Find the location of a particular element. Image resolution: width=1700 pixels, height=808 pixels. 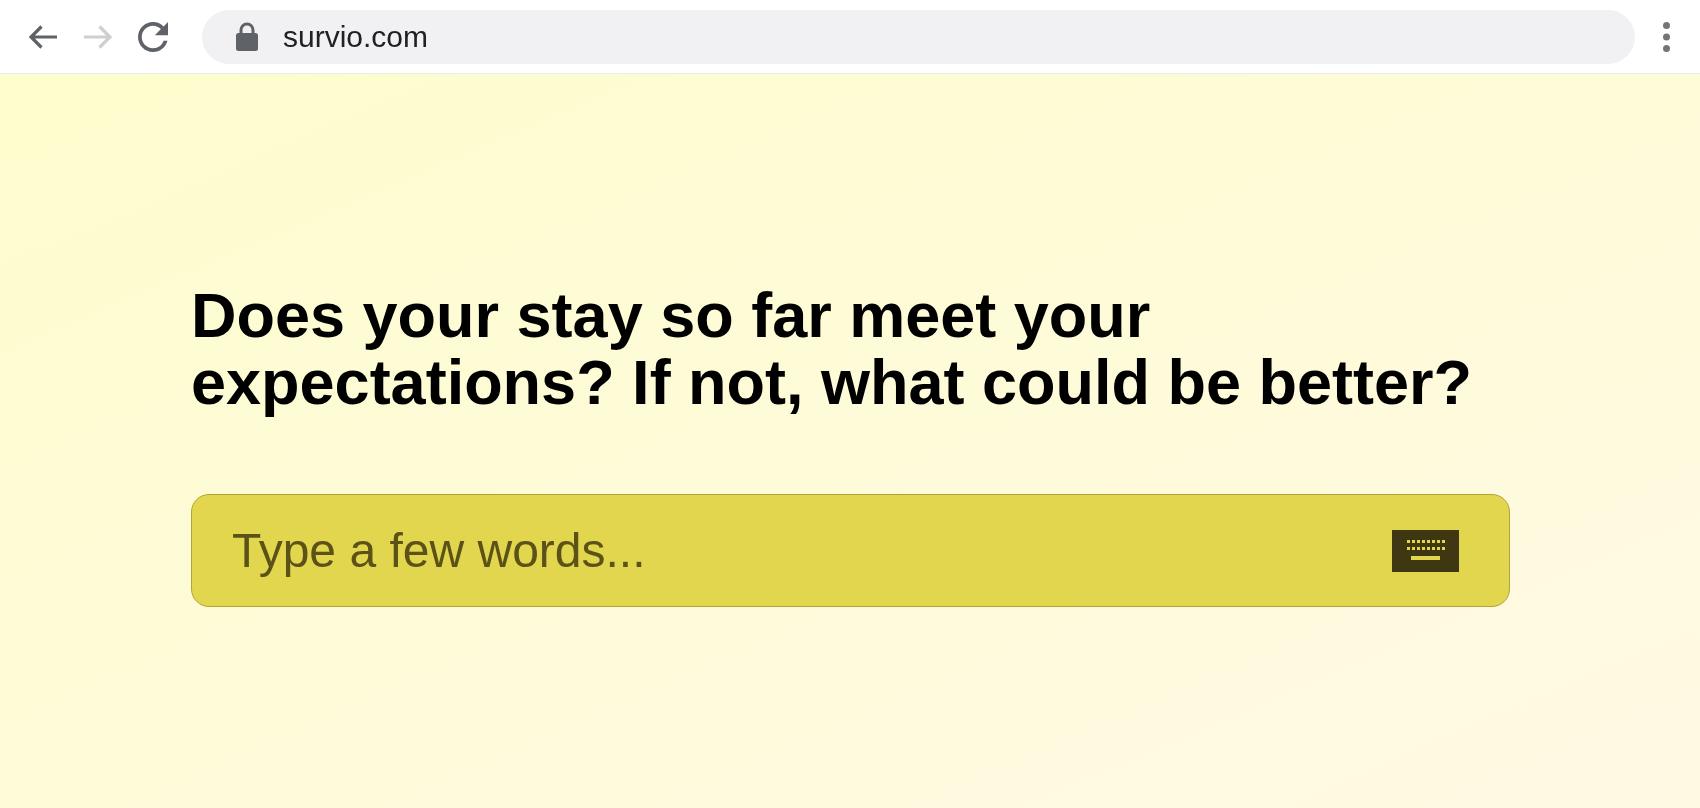

arrow-left-icon is located at coordinates (43, 36).